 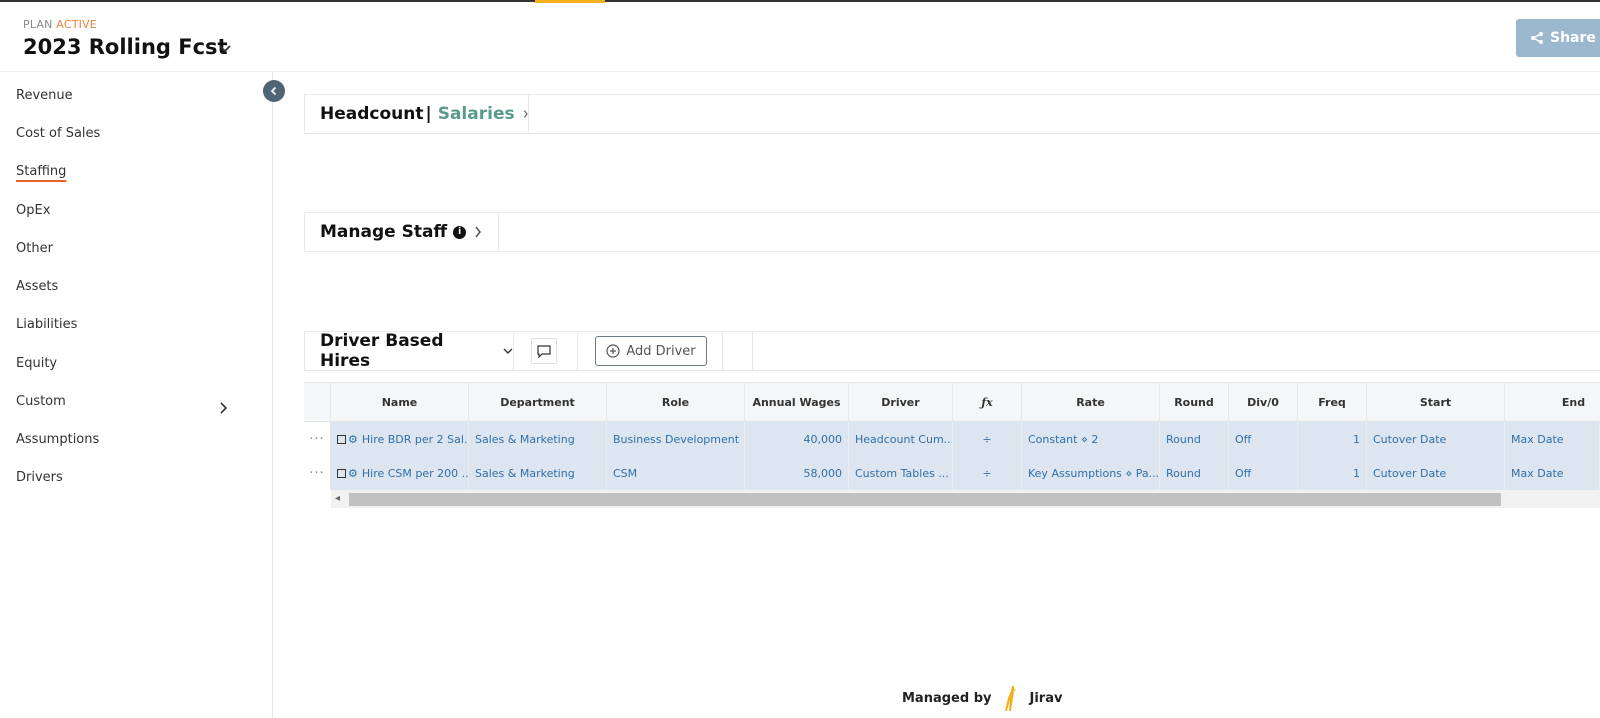 I want to click on share-button: Share, so click(x=1558, y=38).